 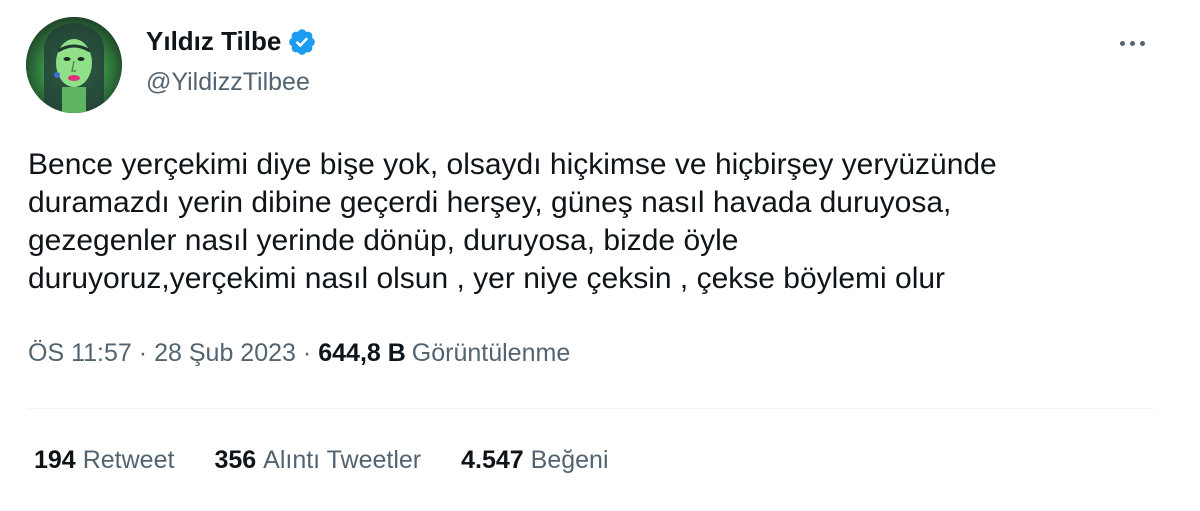 I want to click on tweet-time: ÖS 11:57, so click(x=80, y=353).